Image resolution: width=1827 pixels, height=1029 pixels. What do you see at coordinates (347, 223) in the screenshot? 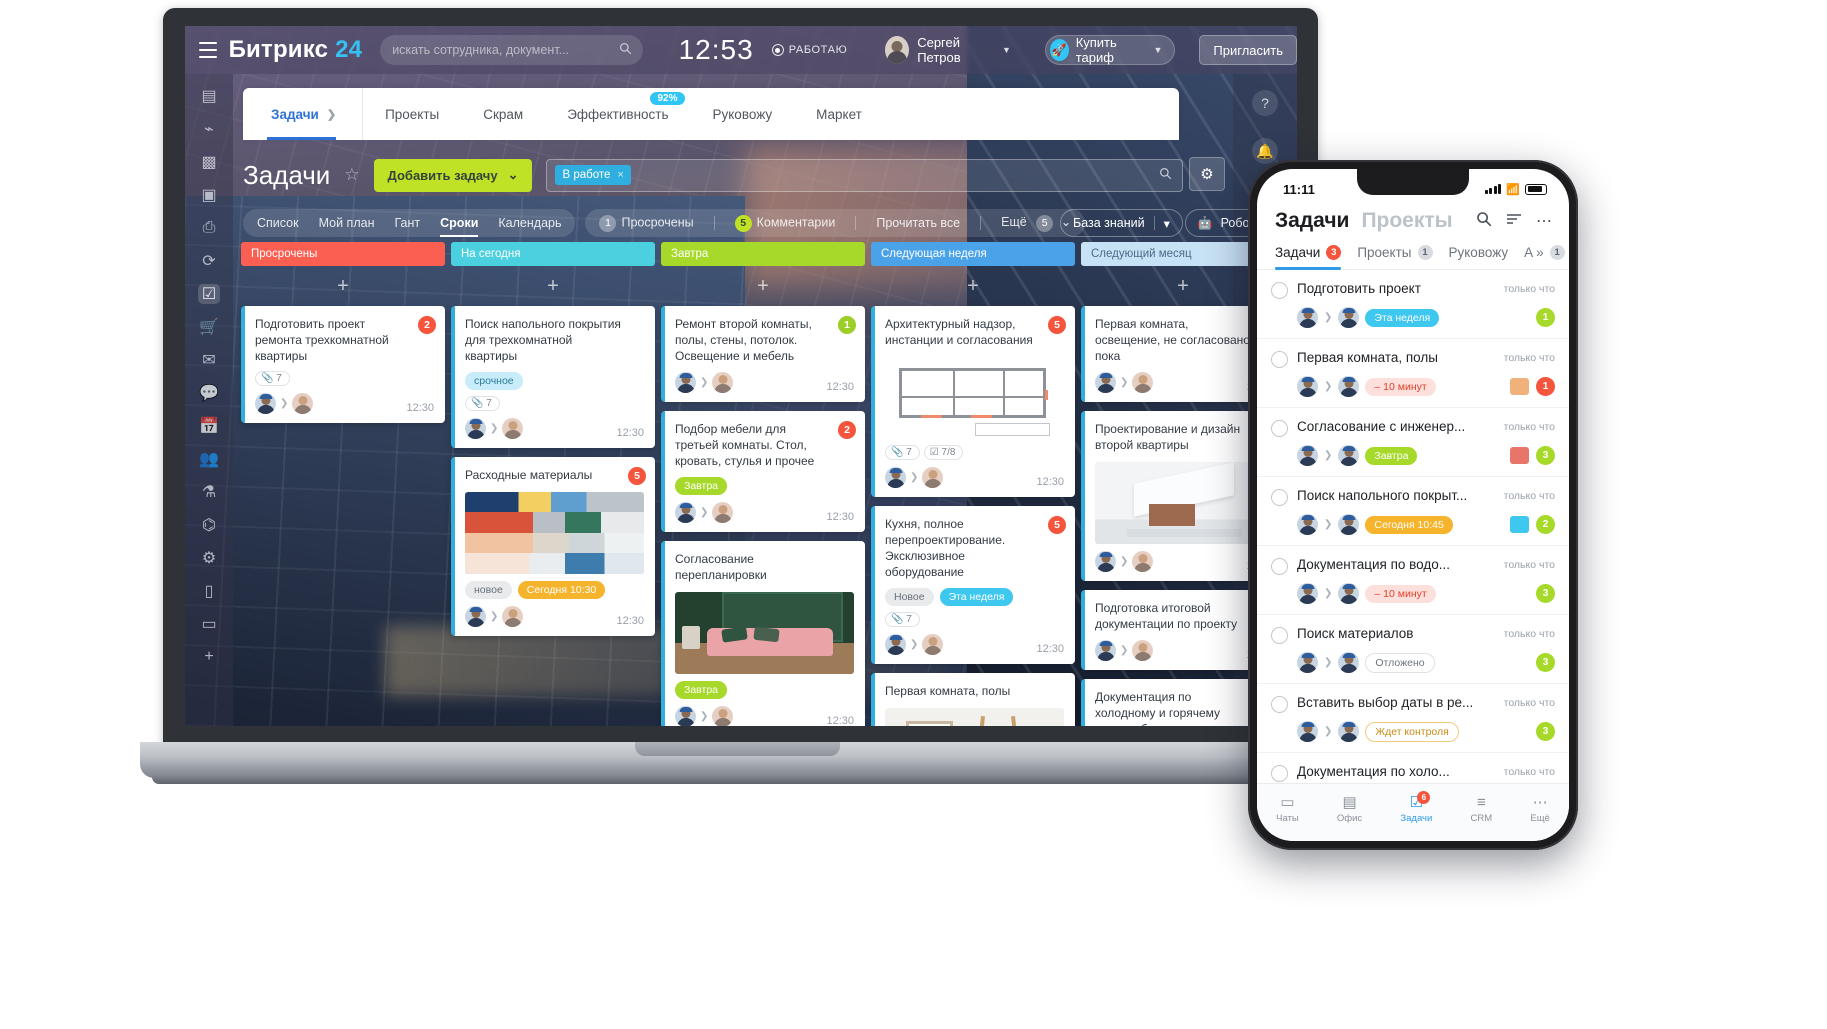
I see `view-myplan: Мой план` at bounding box center [347, 223].